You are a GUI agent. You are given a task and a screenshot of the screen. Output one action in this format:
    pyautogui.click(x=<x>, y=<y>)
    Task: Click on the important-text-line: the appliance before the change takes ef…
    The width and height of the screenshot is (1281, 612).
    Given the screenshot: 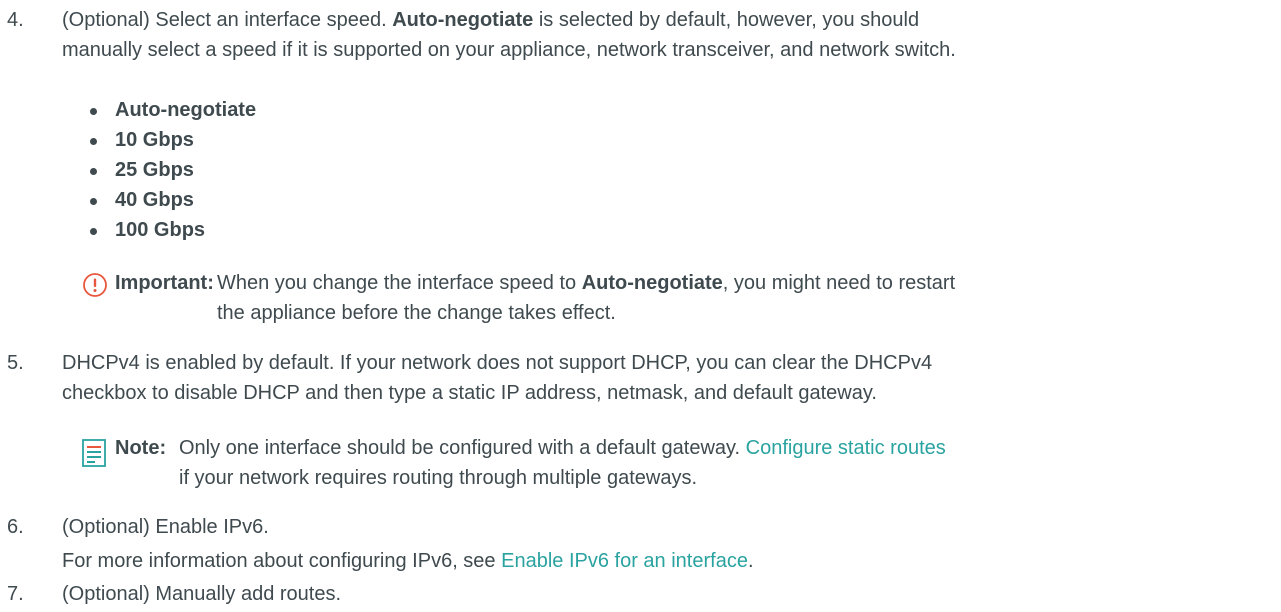 What is the action you would take?
    pyautogui.click(x=416, y=313)
    